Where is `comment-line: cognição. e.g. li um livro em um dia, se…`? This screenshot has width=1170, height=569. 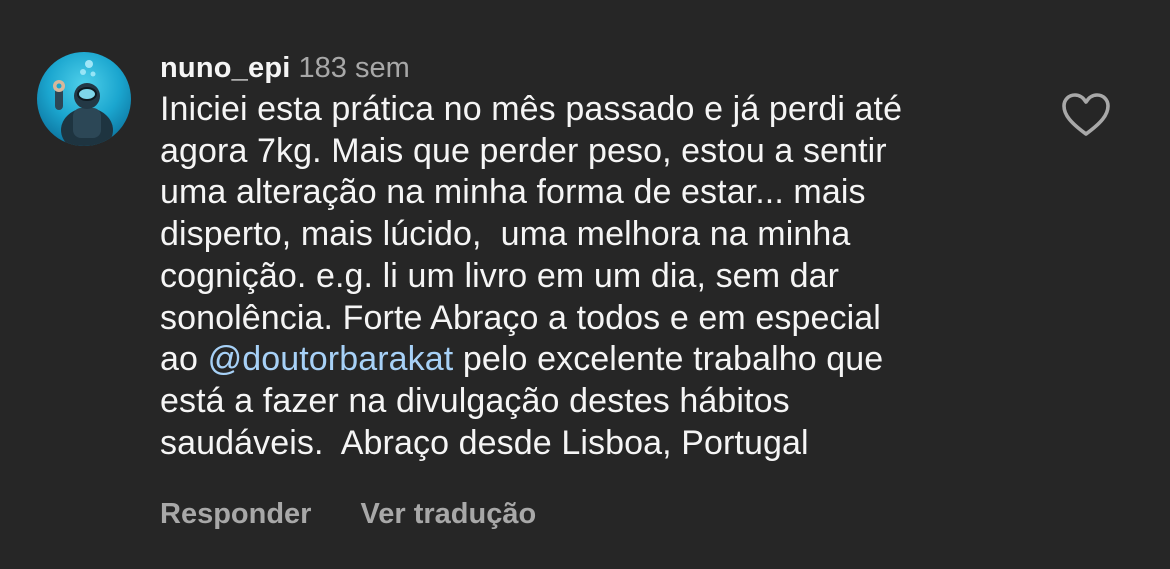
comment-line: cognição. e.g. li um livro em um dia, se… is located at coordinates (500, 275).